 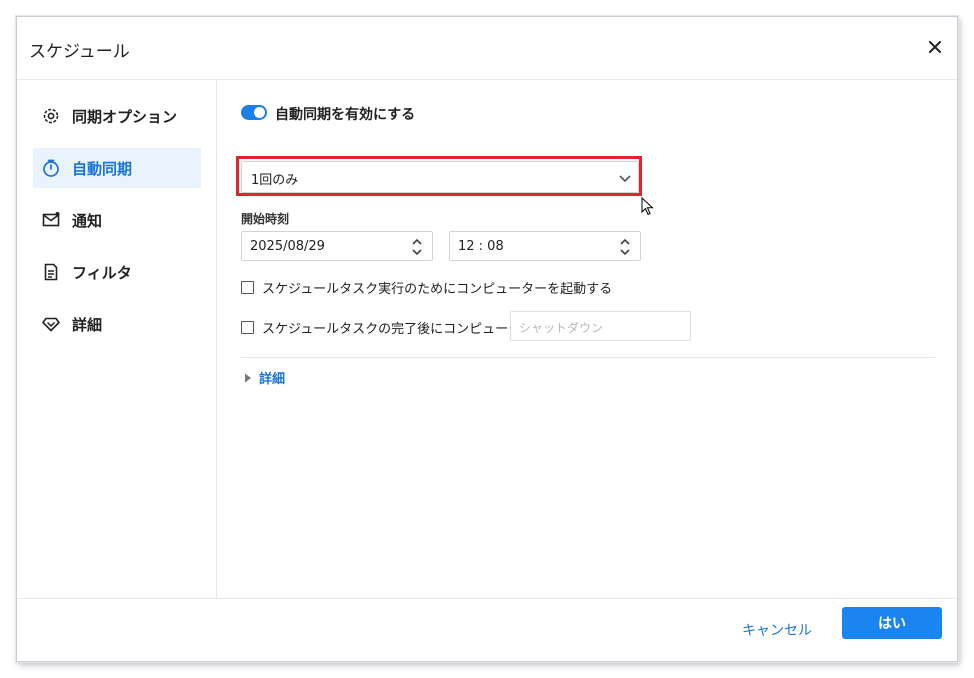 I want to click on close-icon, so click(x=935, y=47).